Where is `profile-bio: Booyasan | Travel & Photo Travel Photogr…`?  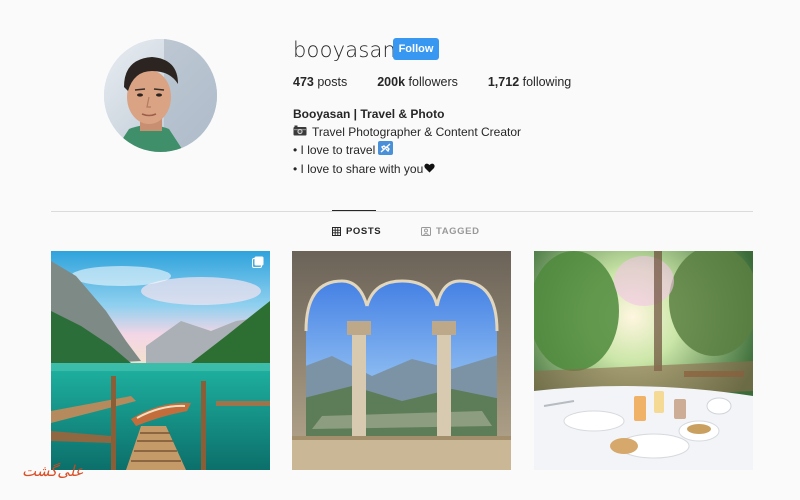
profile-bio: Booyasan | Travel & Photo Travel Photogr… is located at coordinates (407, 142).